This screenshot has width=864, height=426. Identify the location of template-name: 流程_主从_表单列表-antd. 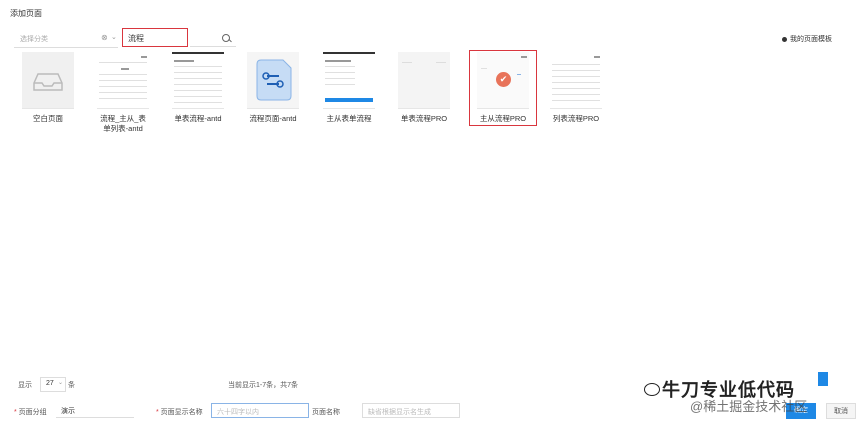
(123, 123).